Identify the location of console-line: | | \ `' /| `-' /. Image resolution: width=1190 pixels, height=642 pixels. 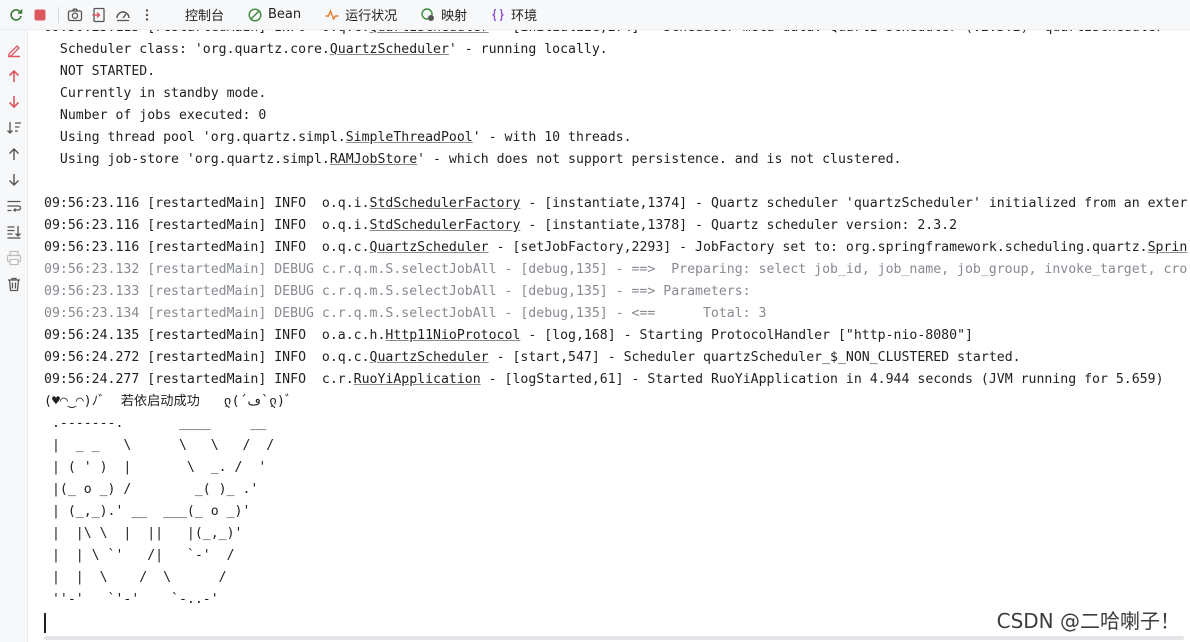
(615, 556).